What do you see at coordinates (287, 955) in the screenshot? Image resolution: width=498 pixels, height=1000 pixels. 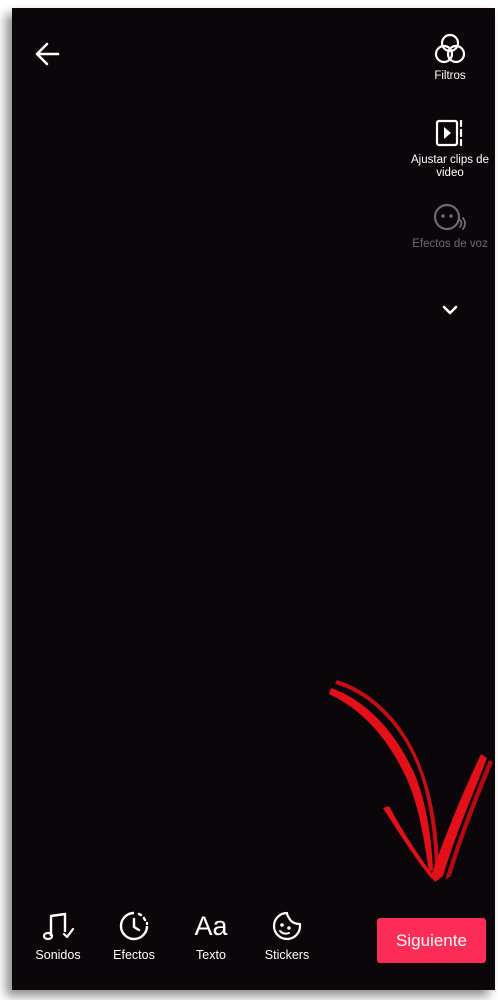 I see `stickers-label: Stickers` at bounding box center [287, 955].